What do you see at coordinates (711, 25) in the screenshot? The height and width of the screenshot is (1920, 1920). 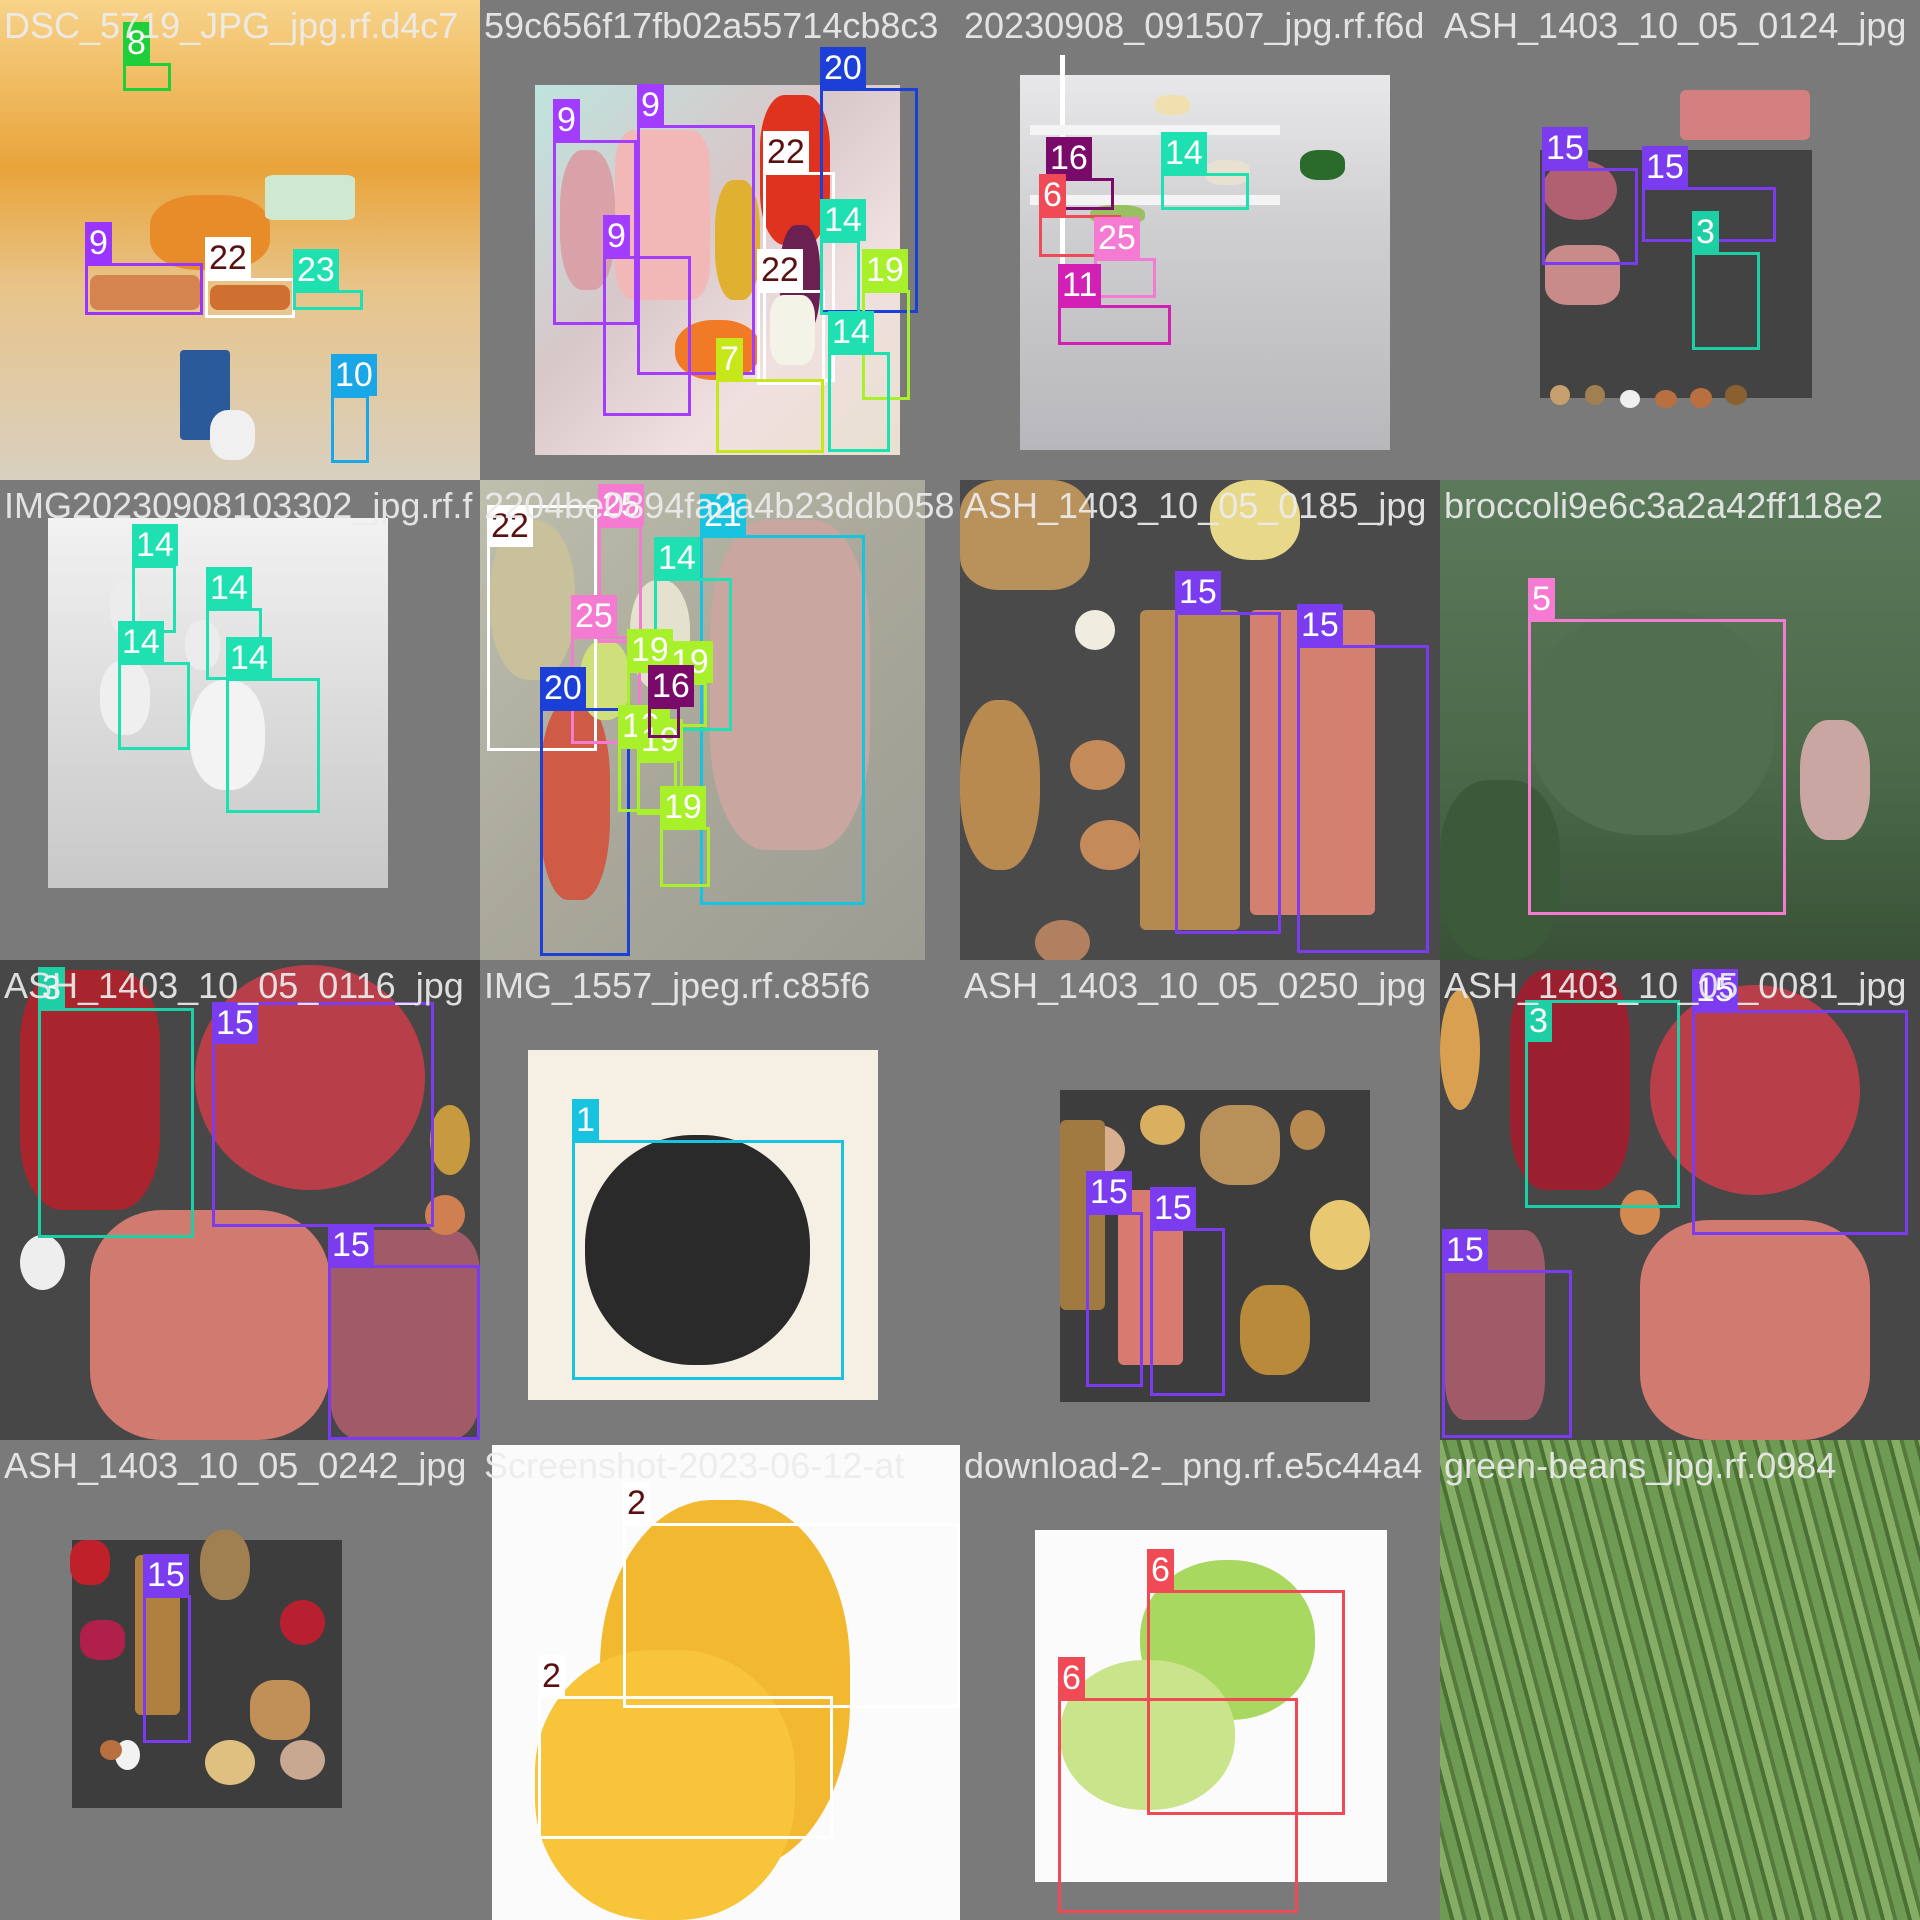 I see `tile-filename: 59c656f17fb02a55714cb8c3` at bounding box center [711, 25].